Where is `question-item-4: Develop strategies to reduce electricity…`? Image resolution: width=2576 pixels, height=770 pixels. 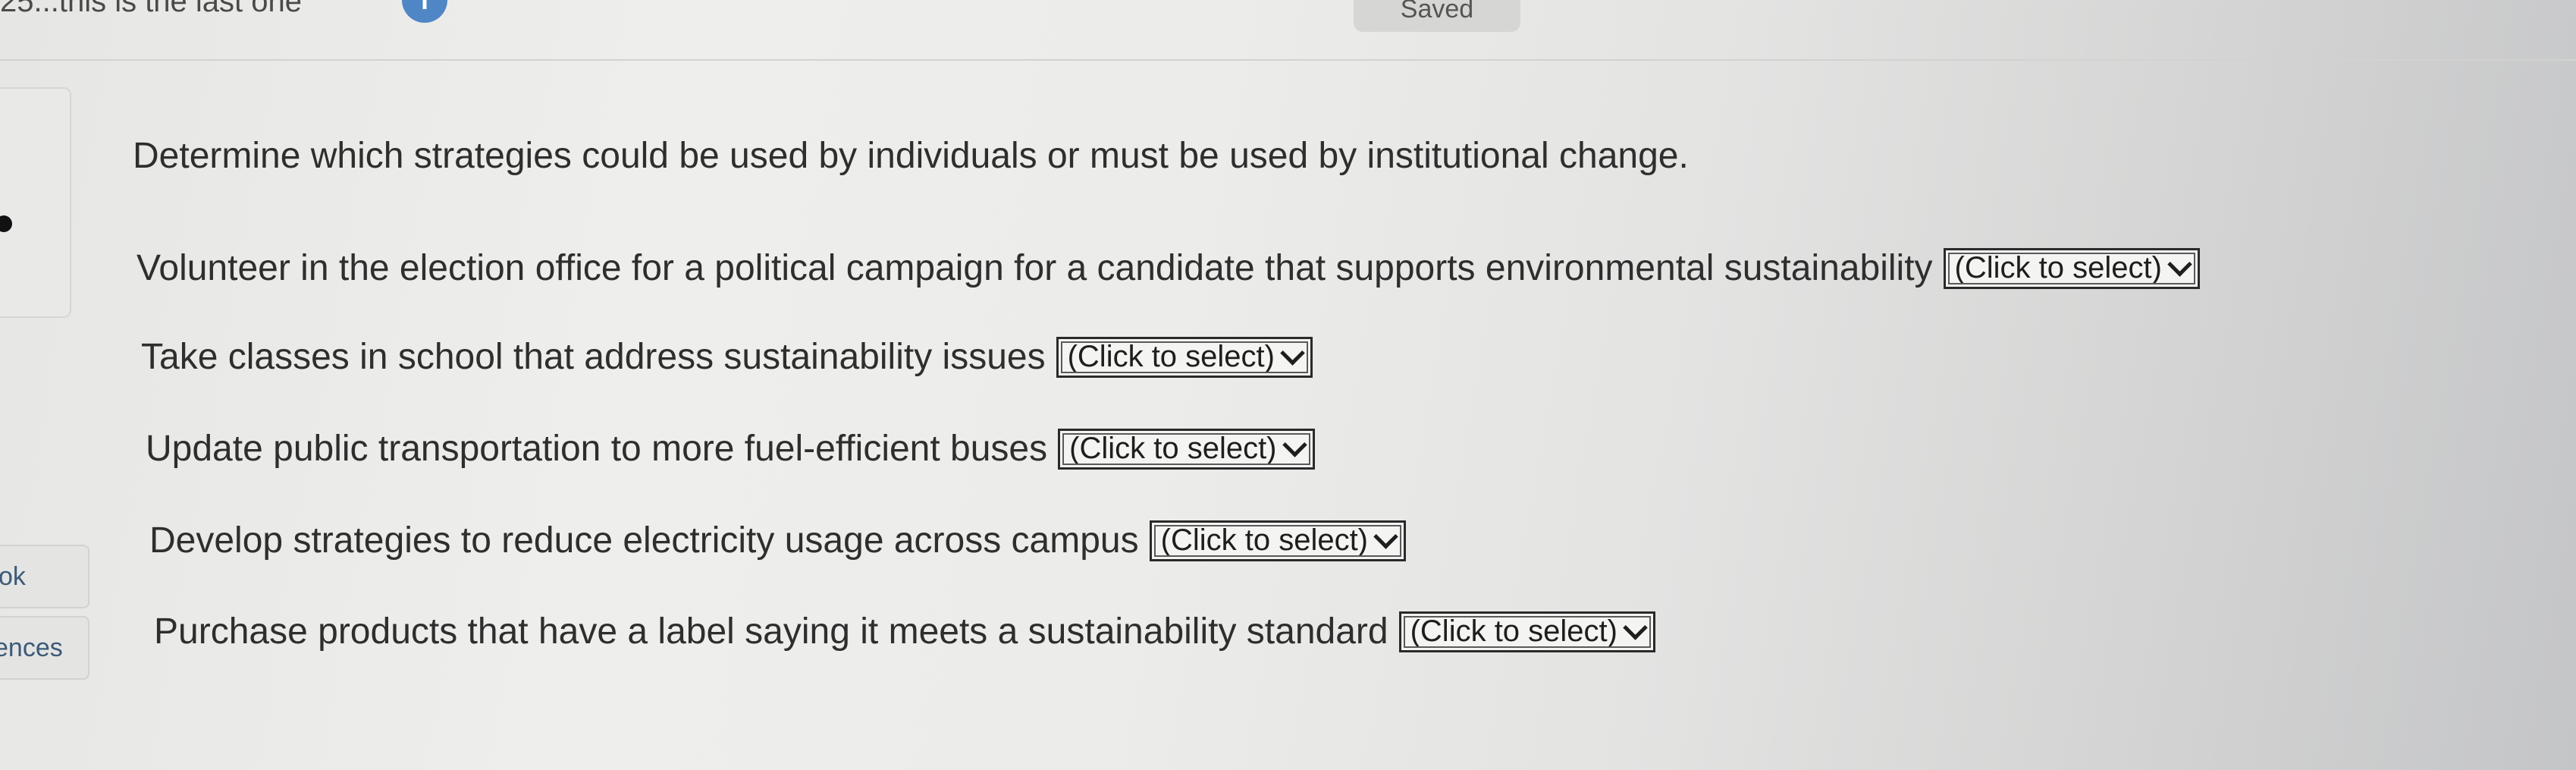 question-item-4: Develop strategies to reduce electricity… is located at coordinates (778, 540).